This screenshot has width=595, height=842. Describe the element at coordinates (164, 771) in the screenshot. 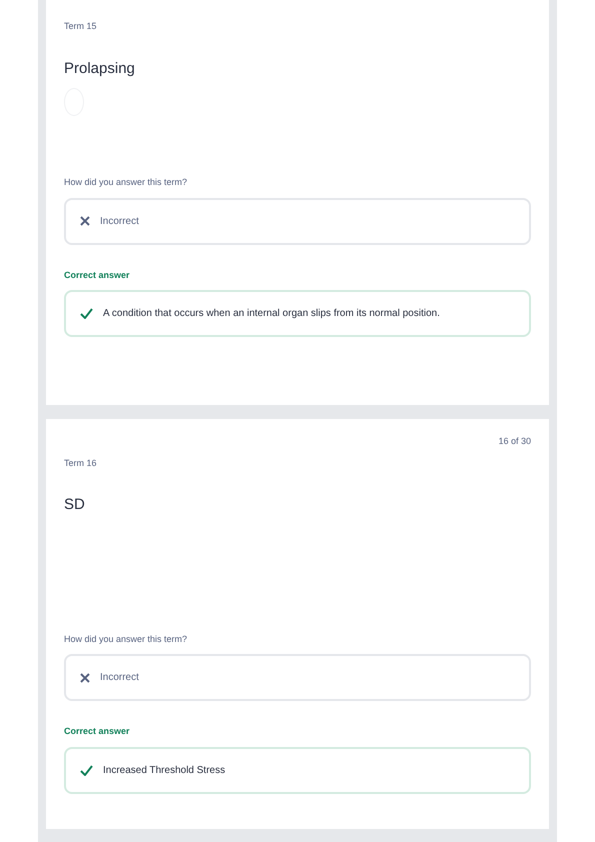

I see `answer-text: Increased Threshold Stress` at that location.